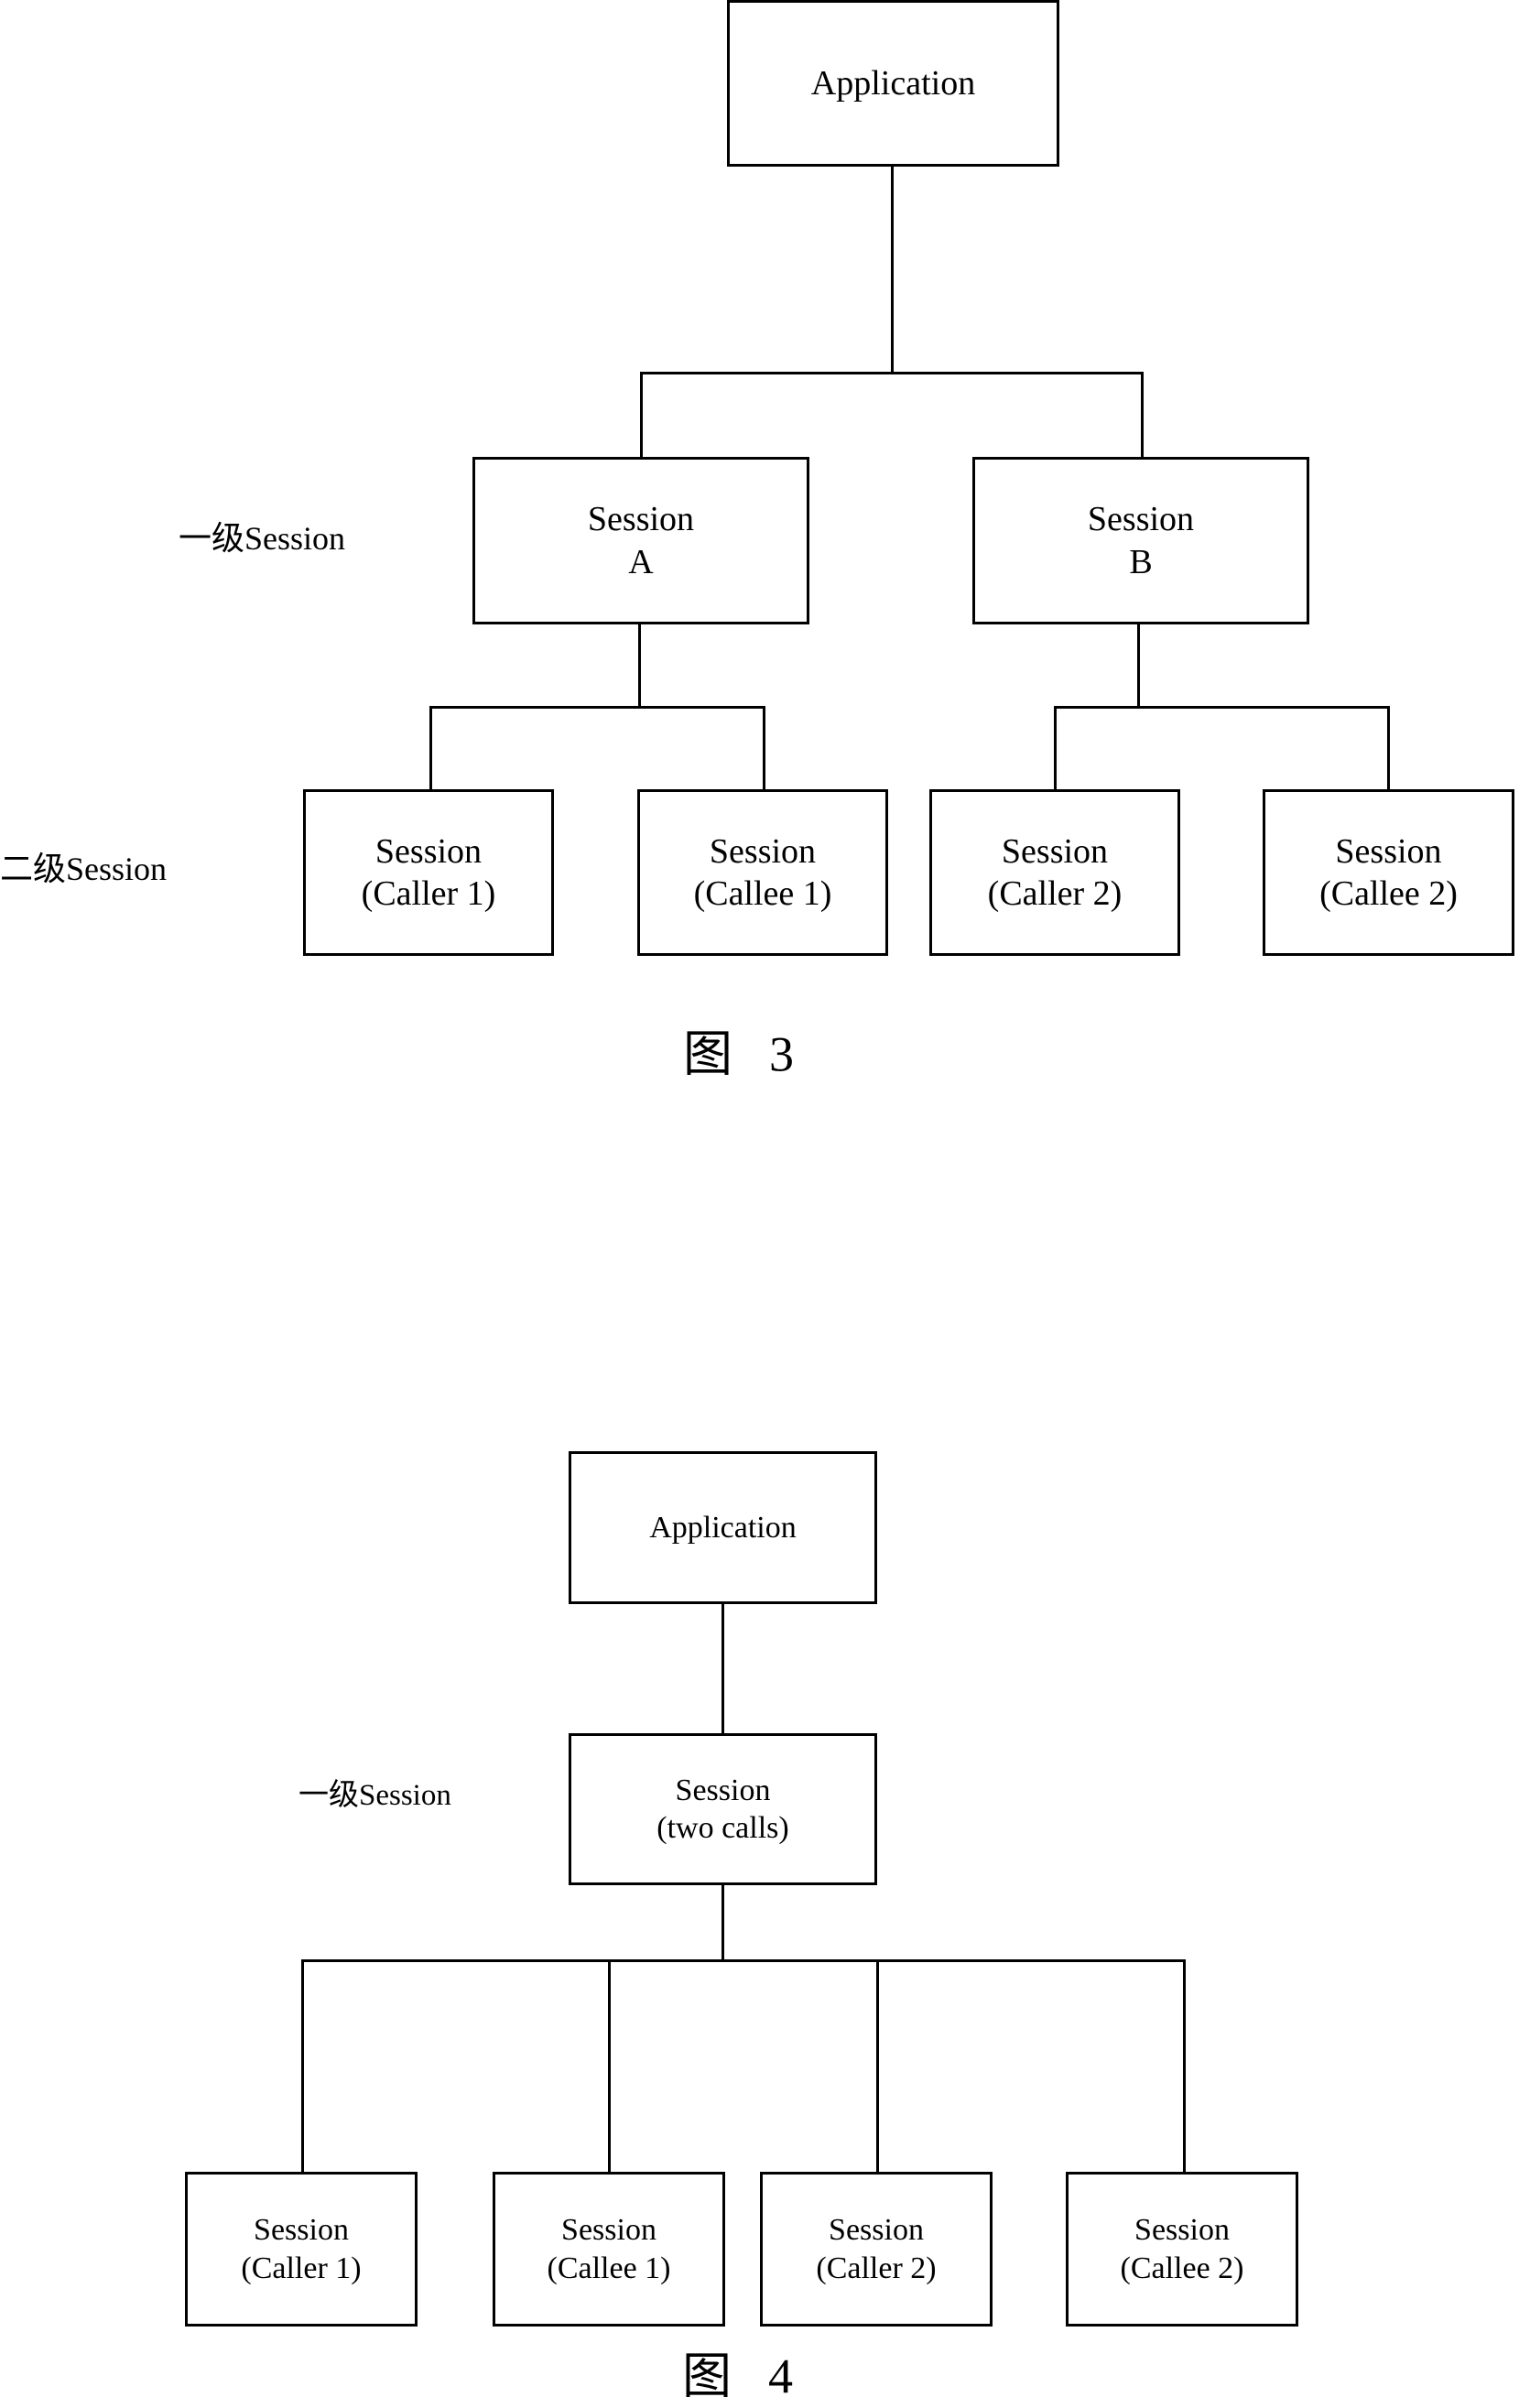  What do you see at coordinates (262, 538) in the screenshot?
I see `fig3-level1-label: 一级Session` at bounding box center [262, 538].